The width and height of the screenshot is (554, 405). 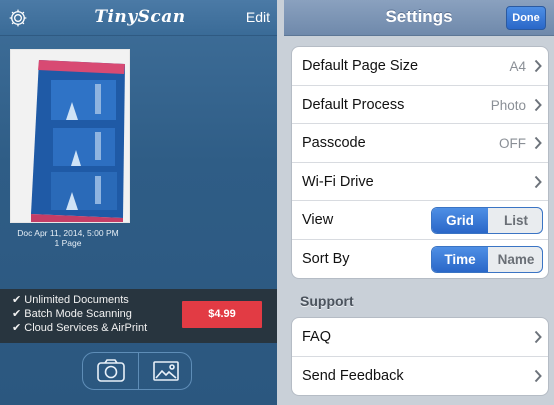 I want to click on sort-segmented-control: Time Name, so click(x=487, y=259).